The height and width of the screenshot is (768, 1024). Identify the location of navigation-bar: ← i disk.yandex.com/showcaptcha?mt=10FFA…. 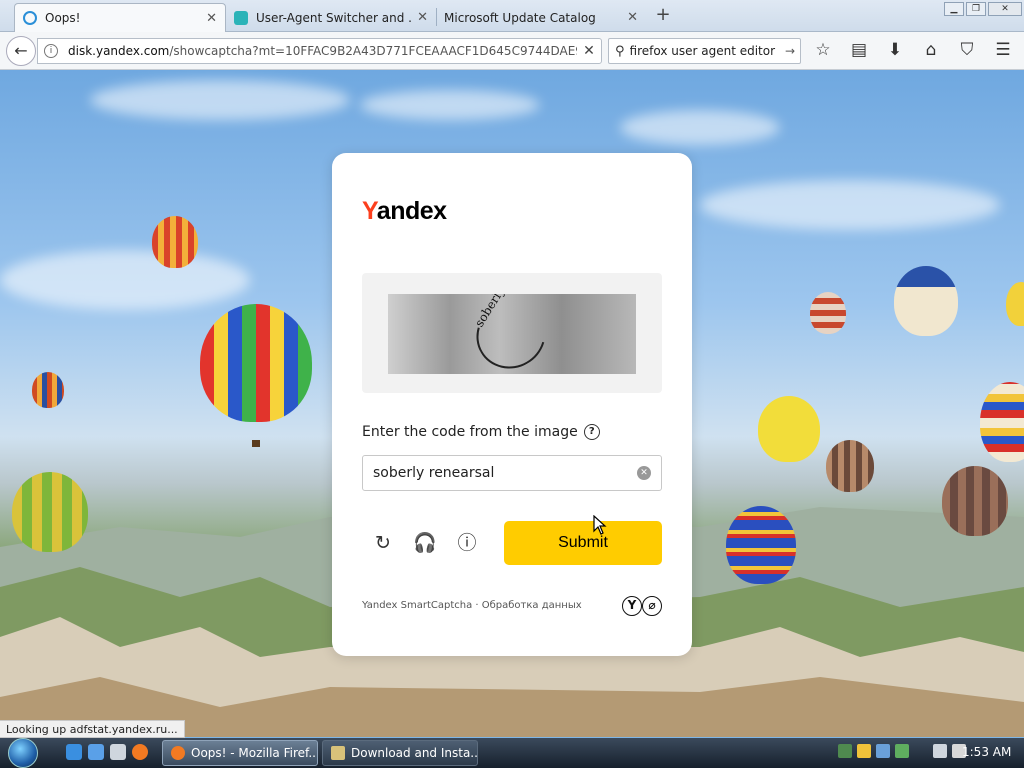
(512, 51).